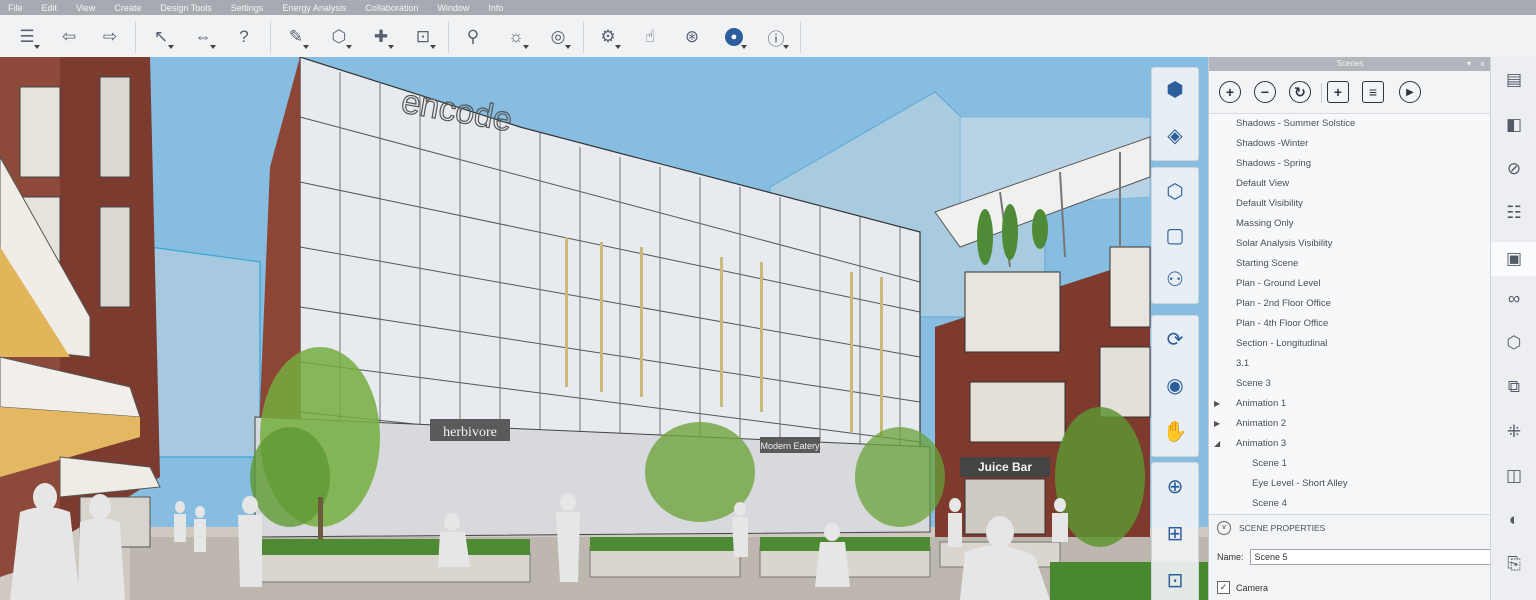  What do you see at coordinates (1482, 64) in the screenshot?
I see `close-icon: ×` at bounding box center [1482, 64].